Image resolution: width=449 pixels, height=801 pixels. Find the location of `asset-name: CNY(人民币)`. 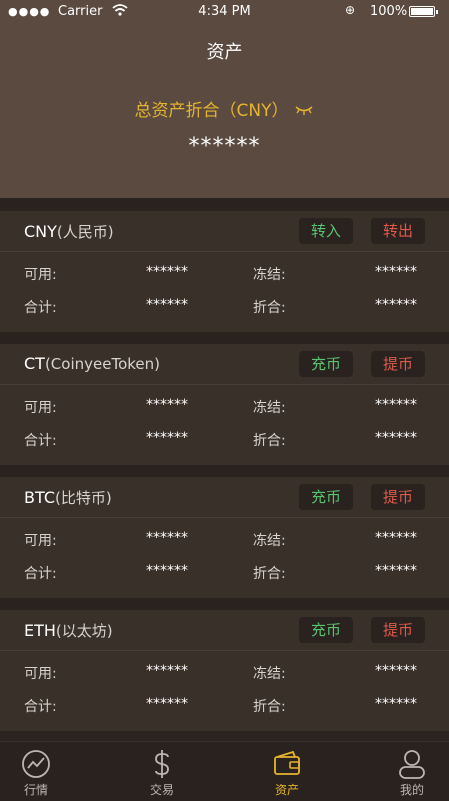

asset-name: CNY(人民币) is located at coordinates (69, 231).